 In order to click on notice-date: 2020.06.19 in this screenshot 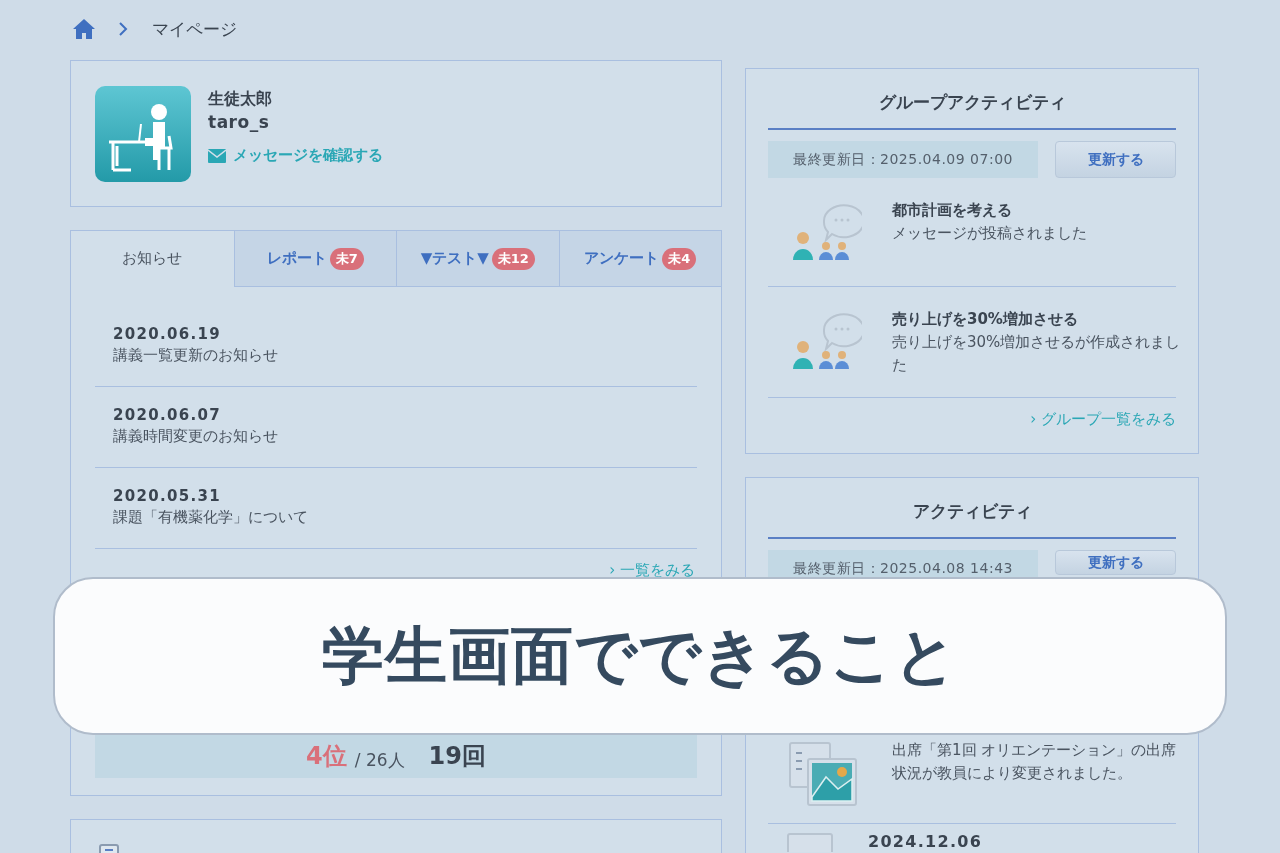, I will do `click(167, 334)`.